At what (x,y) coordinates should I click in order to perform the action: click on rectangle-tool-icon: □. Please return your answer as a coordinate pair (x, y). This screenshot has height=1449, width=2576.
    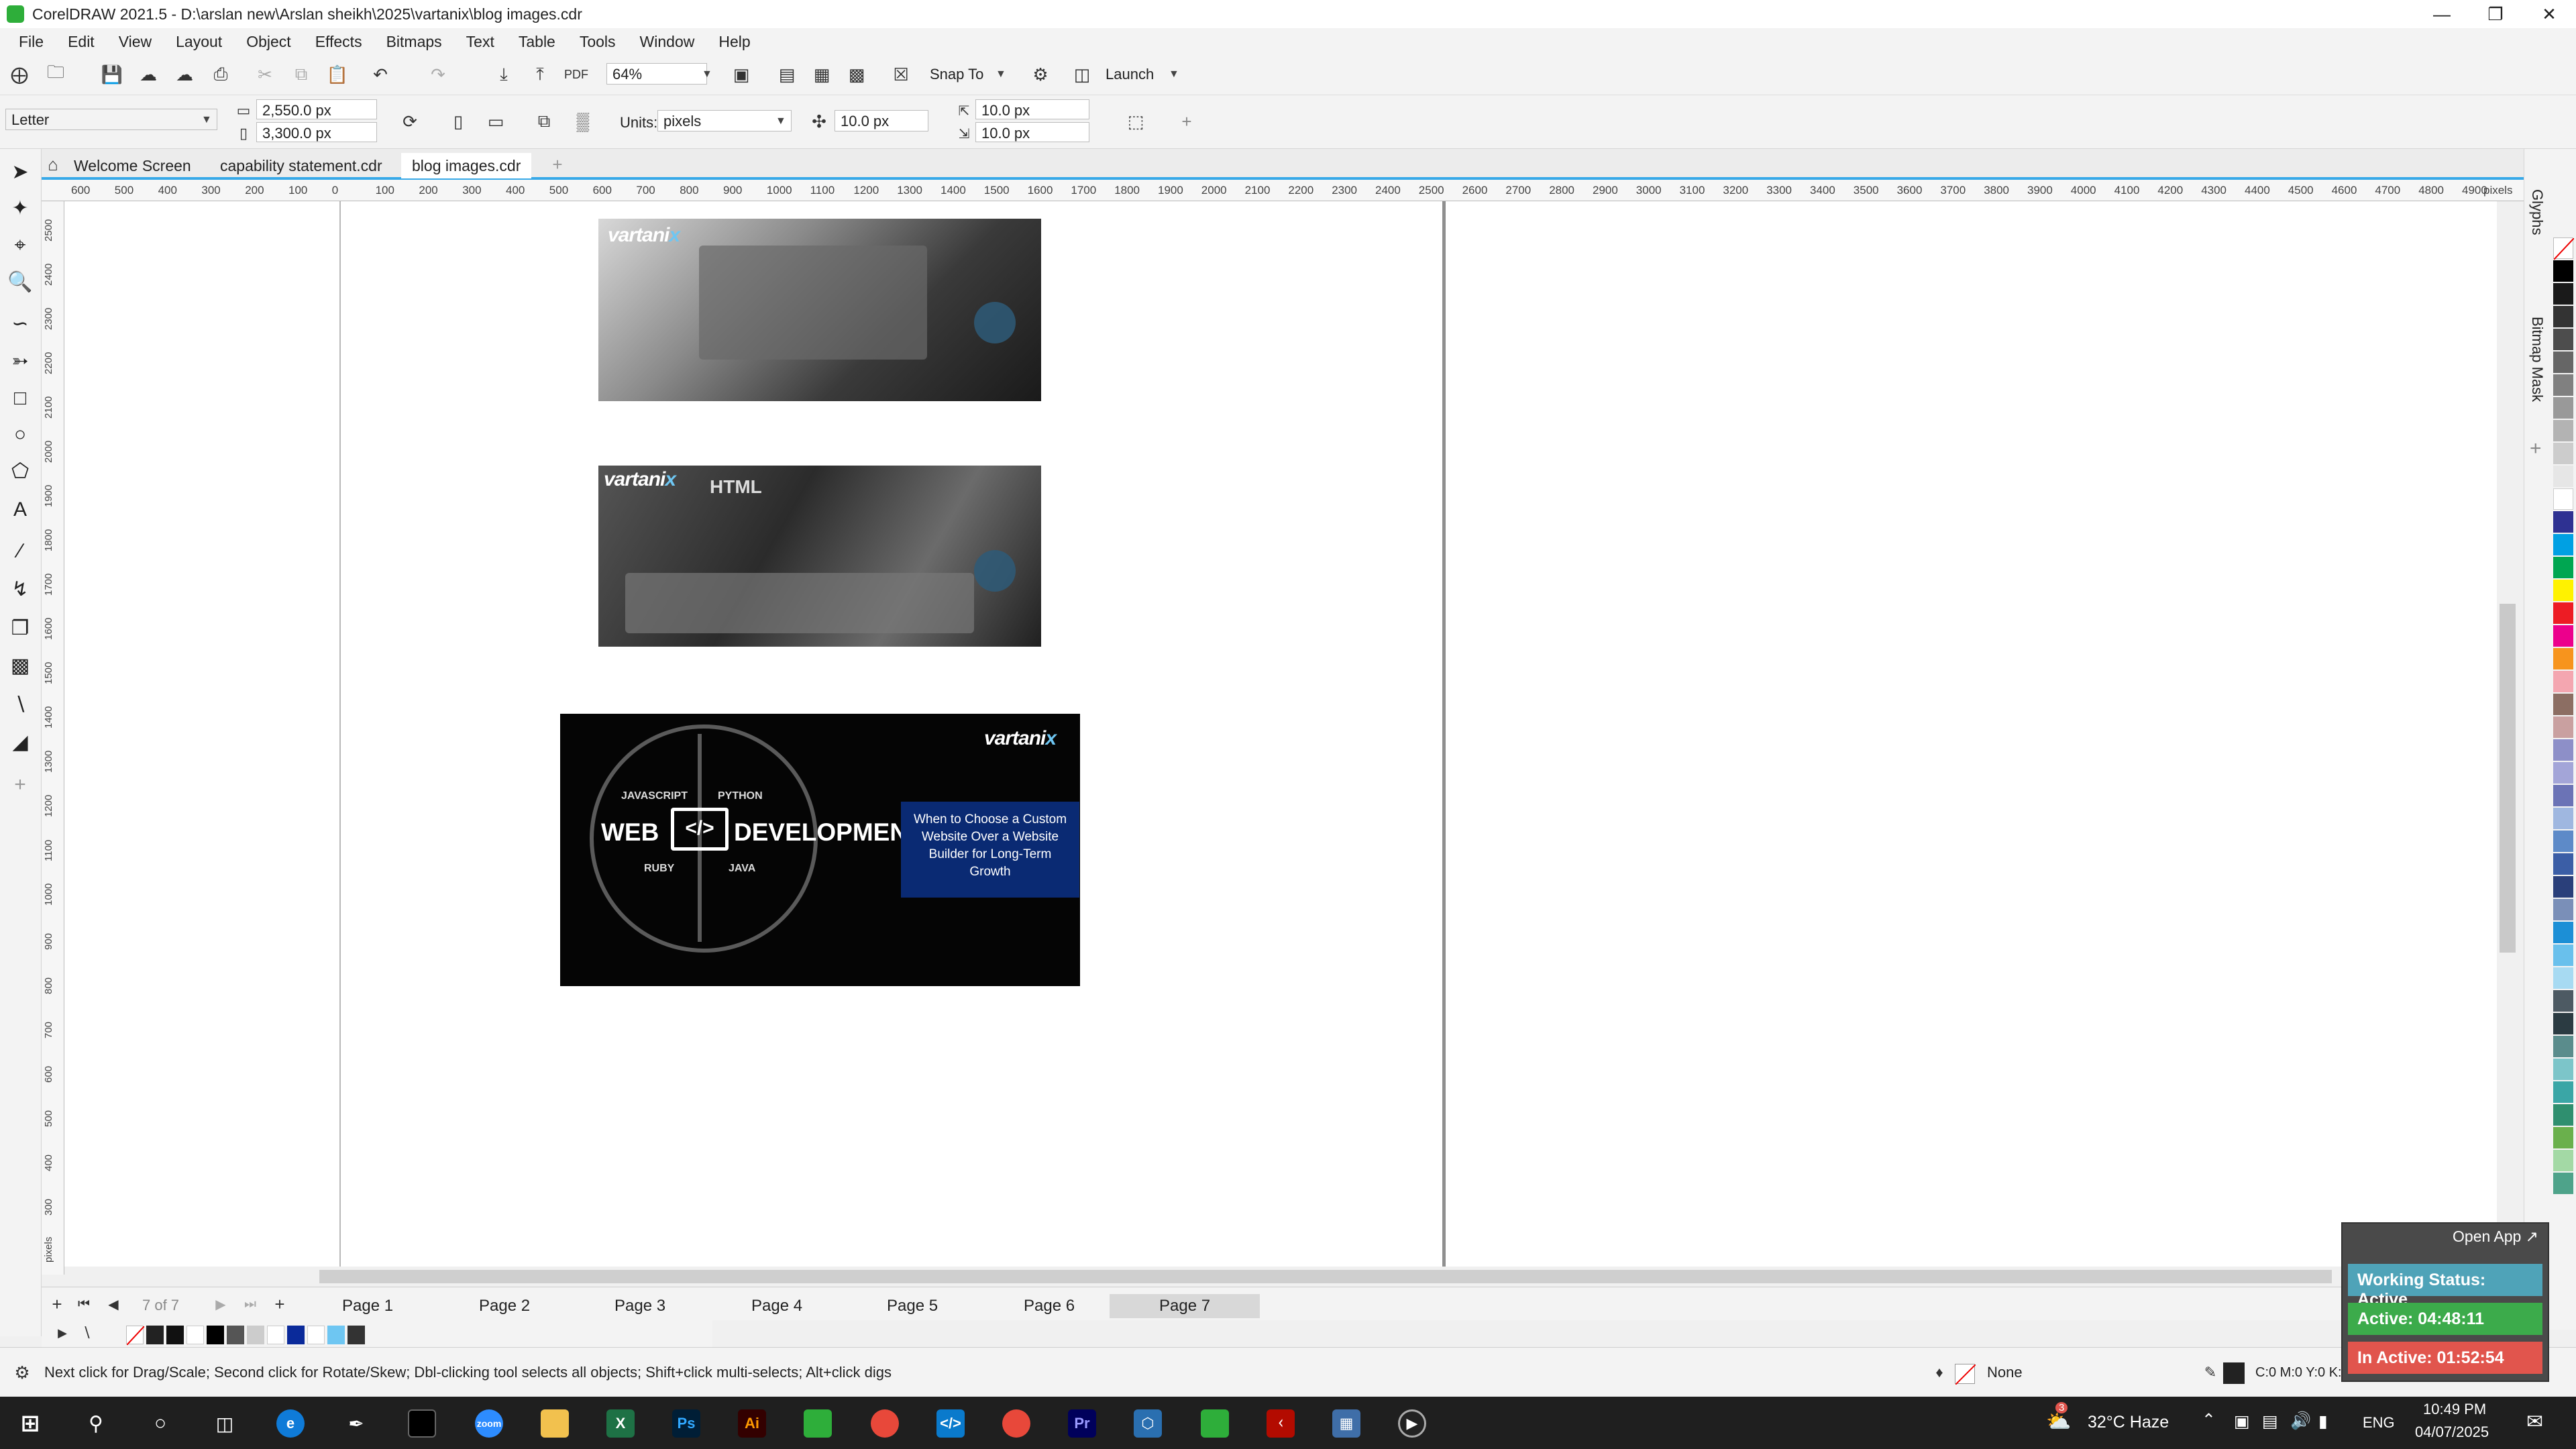
    Looking at the image, I should click on (20, 398).